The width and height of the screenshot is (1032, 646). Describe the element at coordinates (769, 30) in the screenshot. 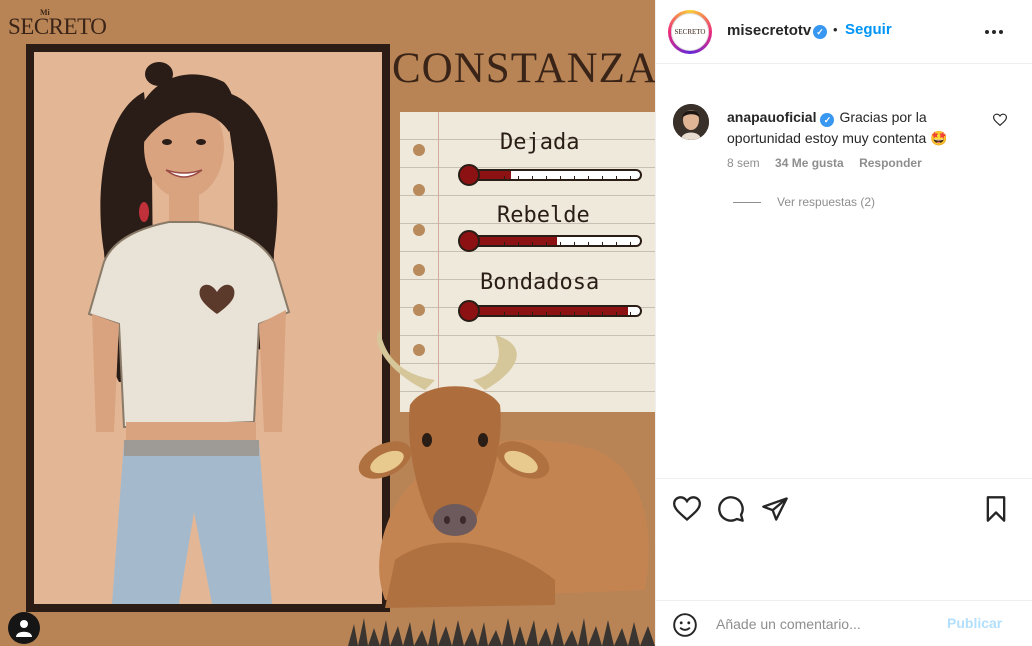

I see `account-username: misecretotv` at that location.